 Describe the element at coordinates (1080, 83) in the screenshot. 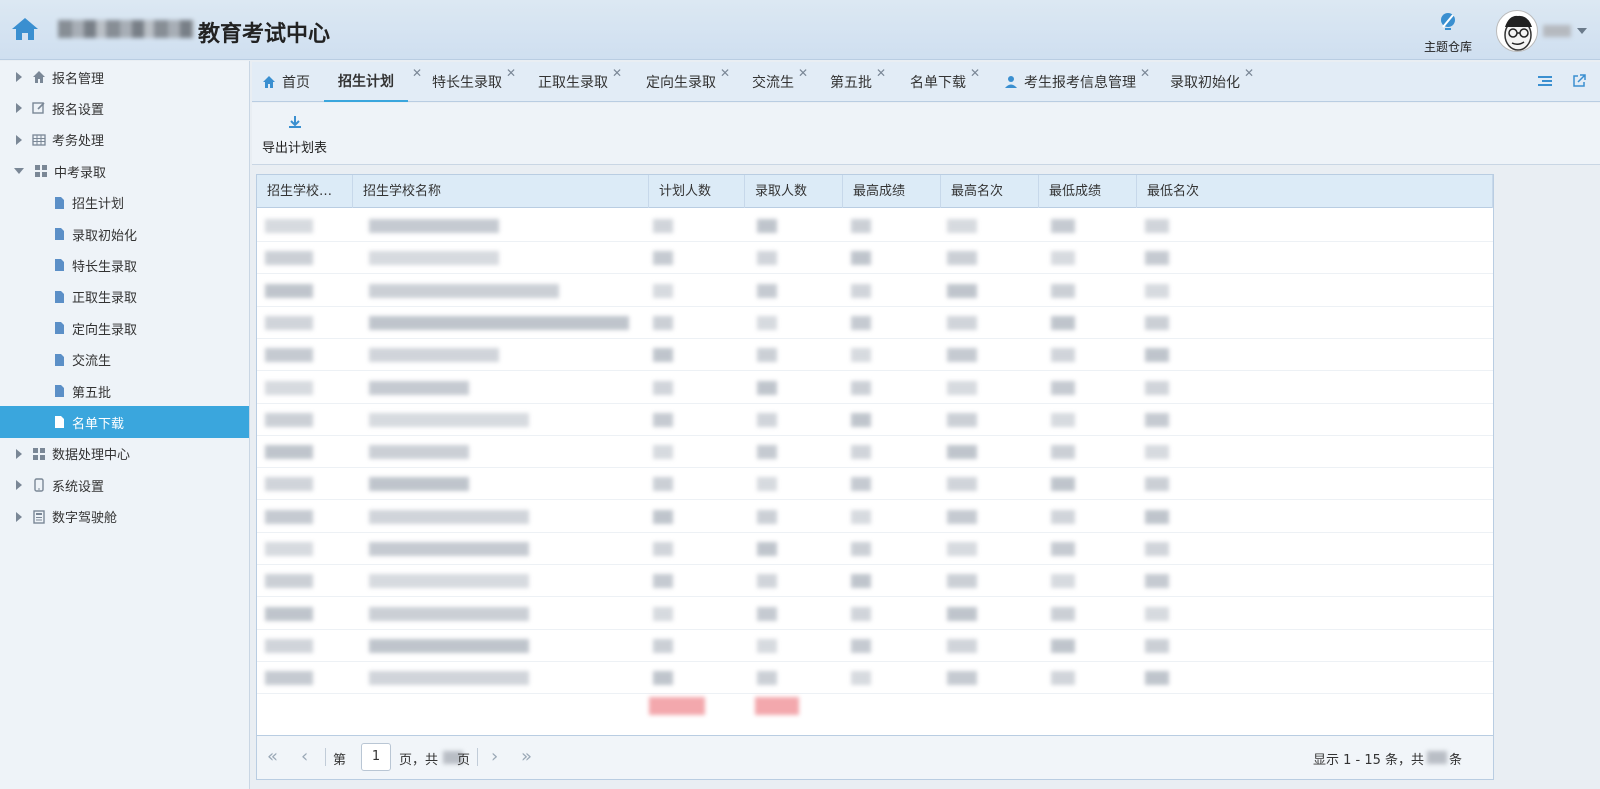

I see `tab-label: 考生报考信息管理` at that location.